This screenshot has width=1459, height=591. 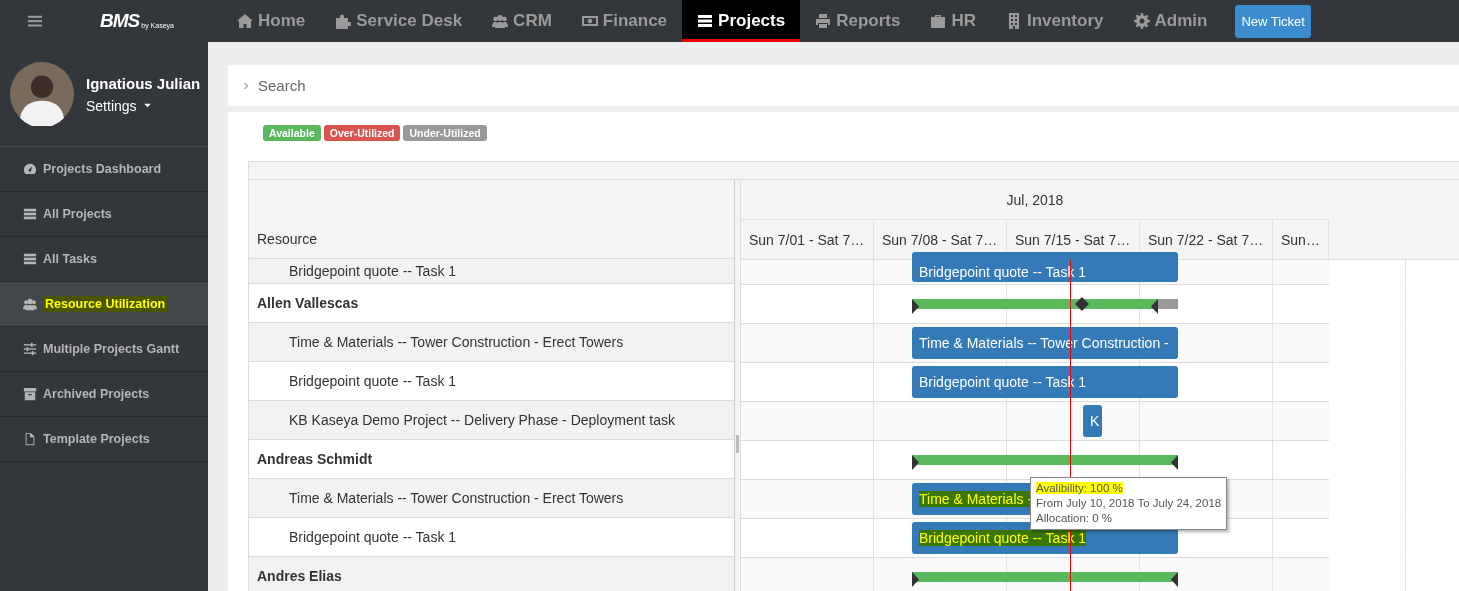 I want to click on resource-name: Andres Elias, so click(x=299, y=576).